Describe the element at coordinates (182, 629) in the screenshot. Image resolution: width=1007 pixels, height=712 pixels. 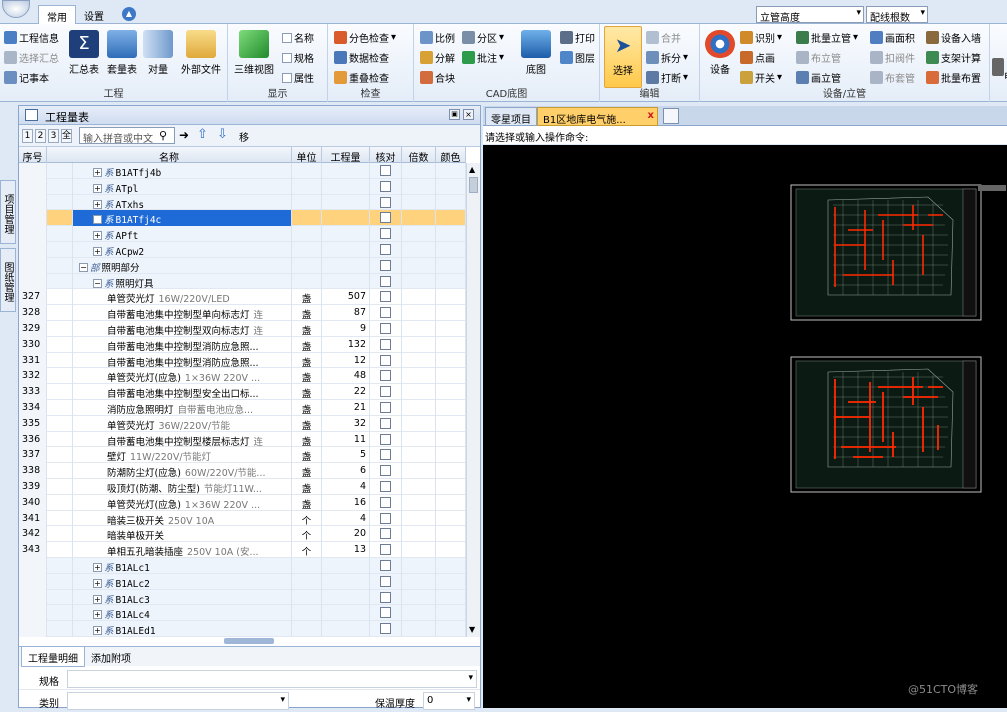
I see `row-name-cell: + 系 B1ALEd1` at that location.